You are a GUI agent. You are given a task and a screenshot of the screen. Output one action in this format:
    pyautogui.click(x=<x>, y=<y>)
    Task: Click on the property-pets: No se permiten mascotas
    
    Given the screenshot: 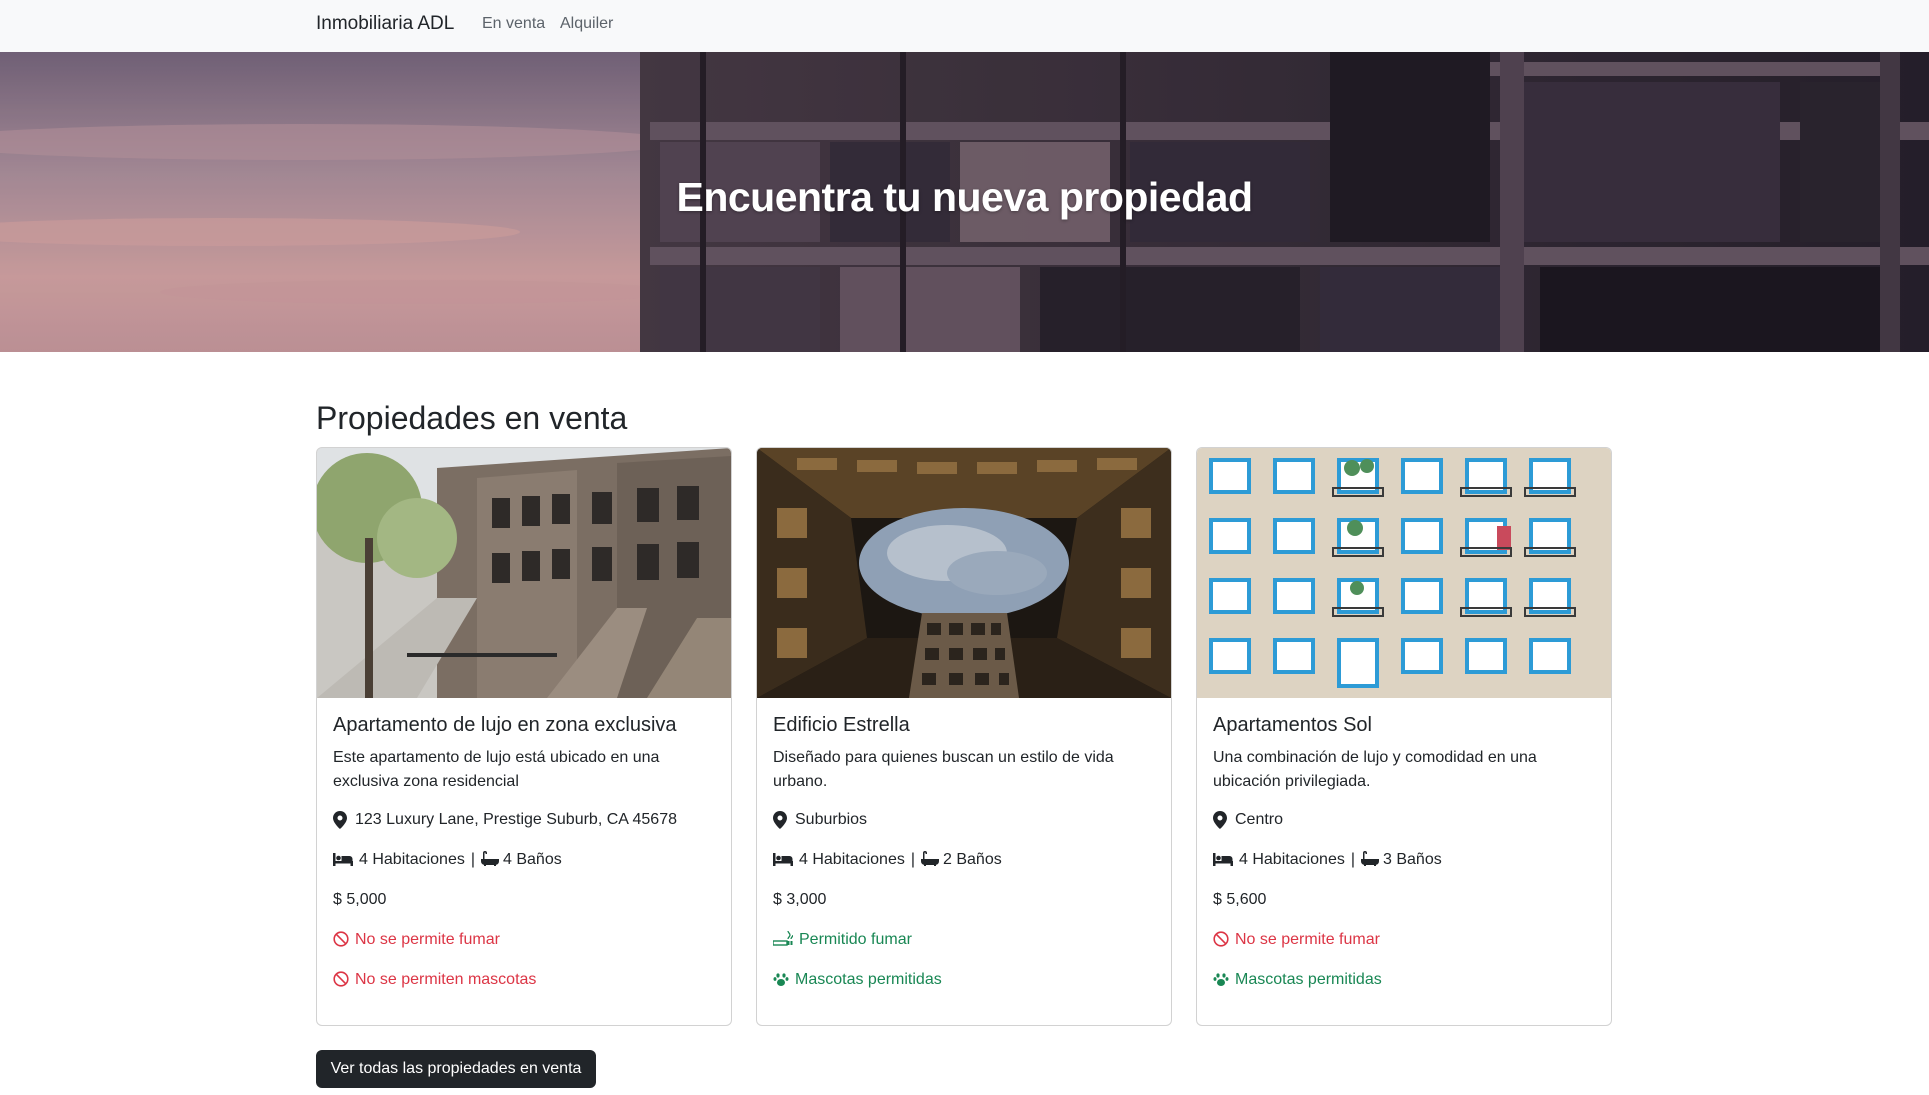 What is the action you would take?
    pyautogui.click(x=434, y=980)
    